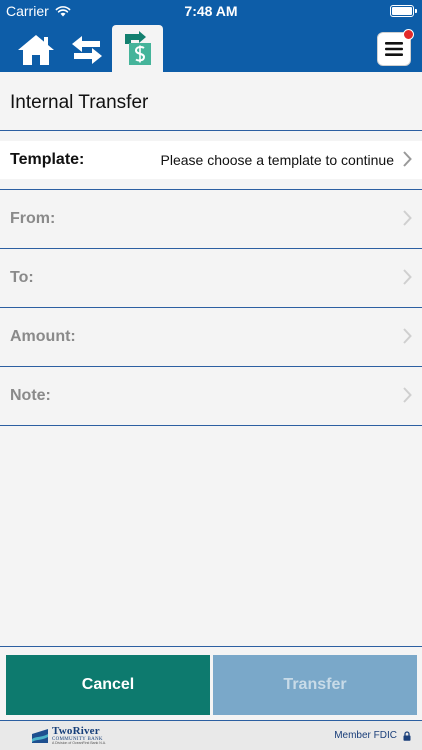 This screenshot has height=750, width=422. I want to click on cancel-button: Cancel, so click(108, 685).